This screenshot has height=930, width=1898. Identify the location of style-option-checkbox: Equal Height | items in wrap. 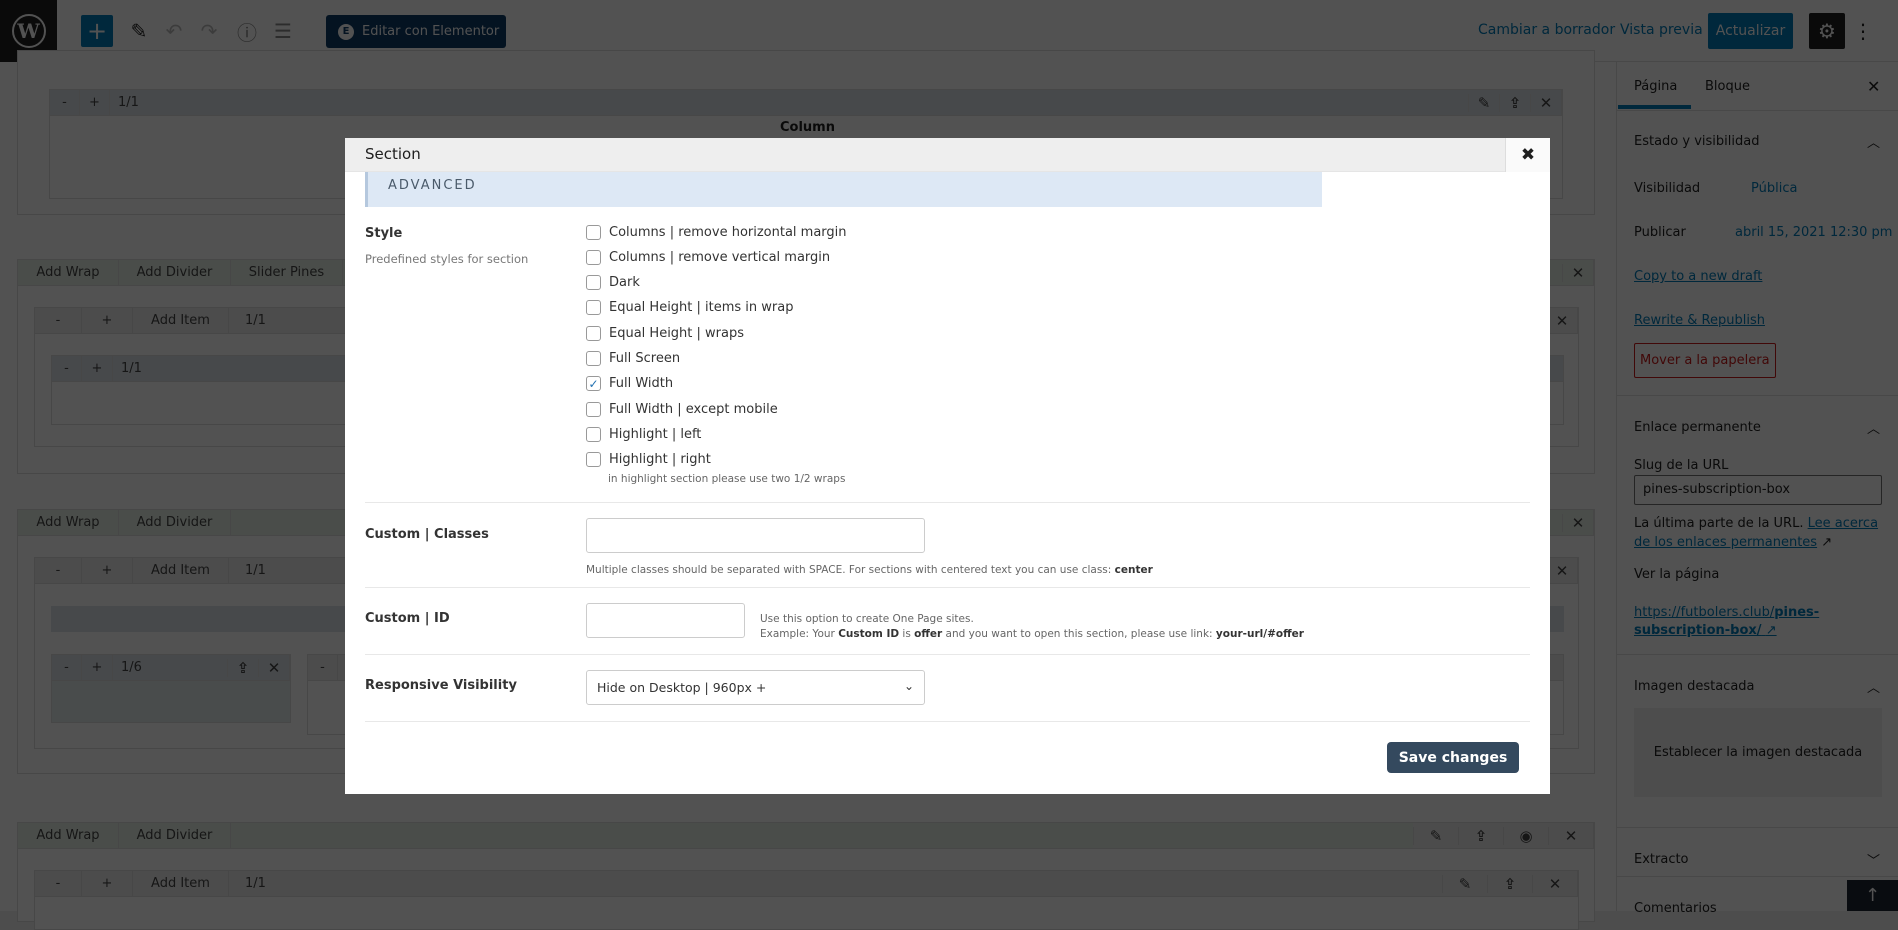
(690, 308).